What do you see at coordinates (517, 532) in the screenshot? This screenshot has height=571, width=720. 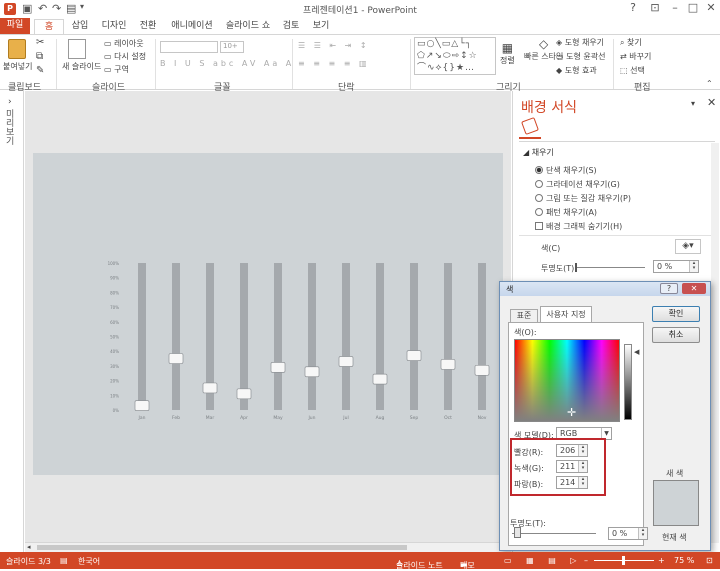 I see `dialog-transparency-thumb` at bounding box center [517, 532].